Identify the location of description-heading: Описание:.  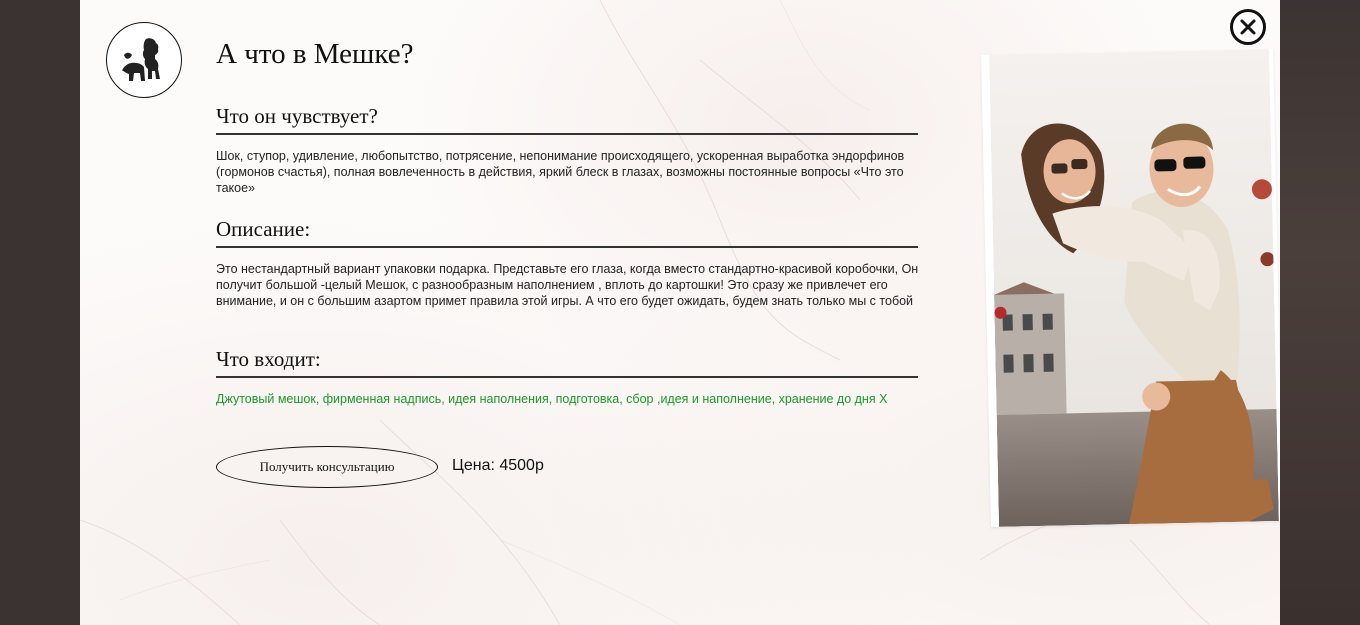
(567, 232).